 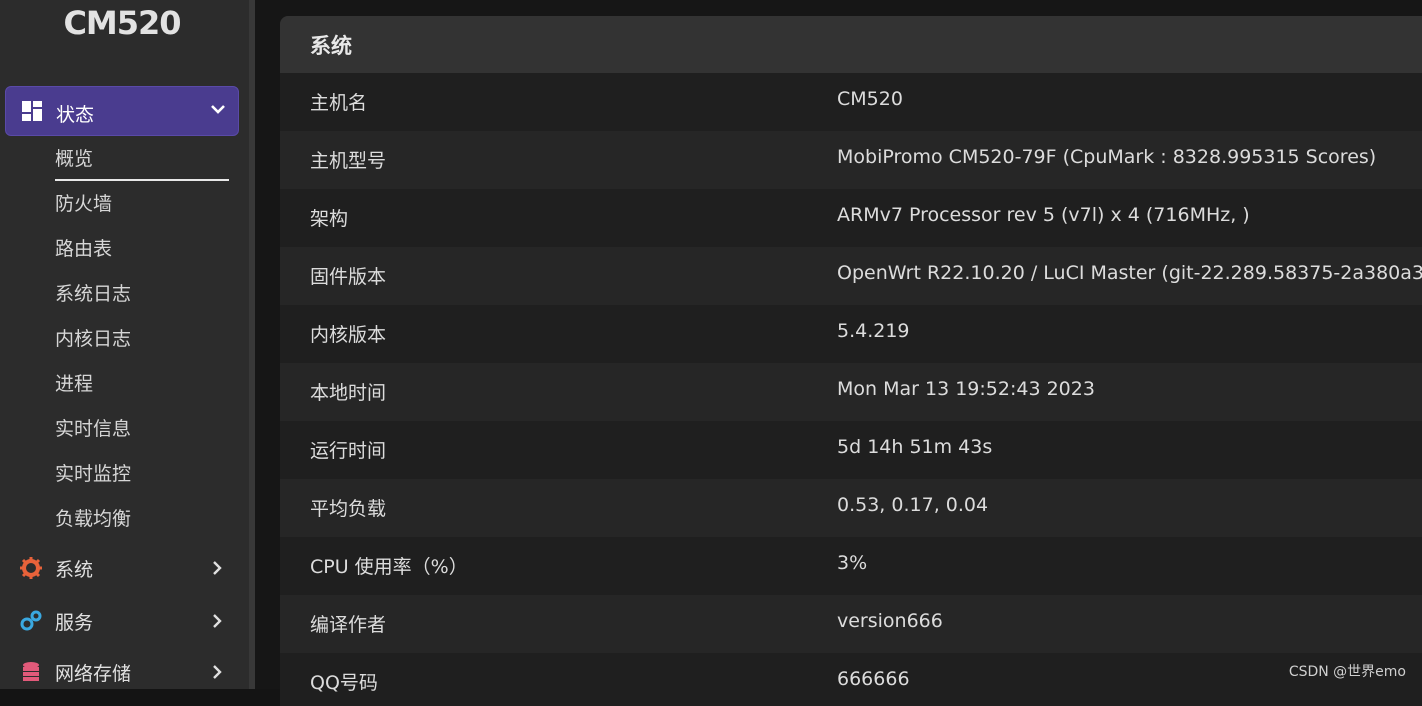 I want to click on row-key: 编译作者, so click(x=348, y=625).